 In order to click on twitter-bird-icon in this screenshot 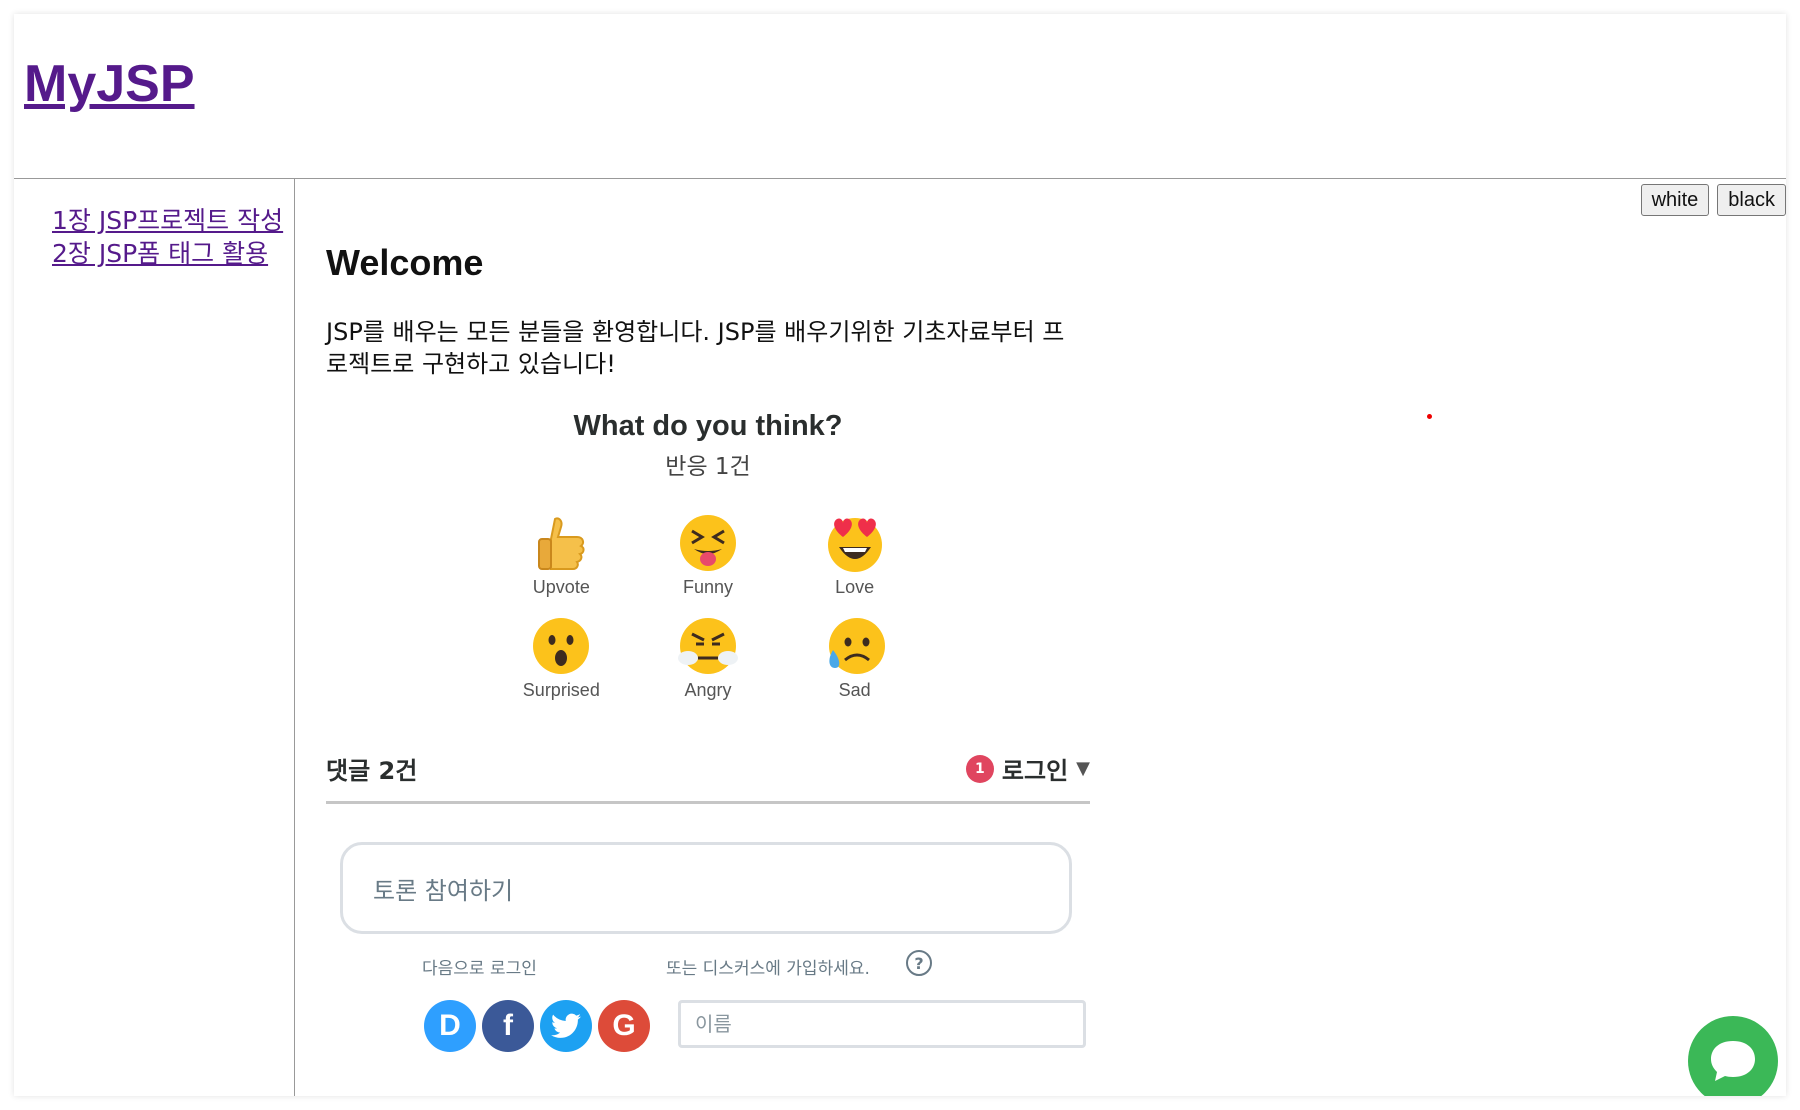, I will do `click(566, 1025)`.